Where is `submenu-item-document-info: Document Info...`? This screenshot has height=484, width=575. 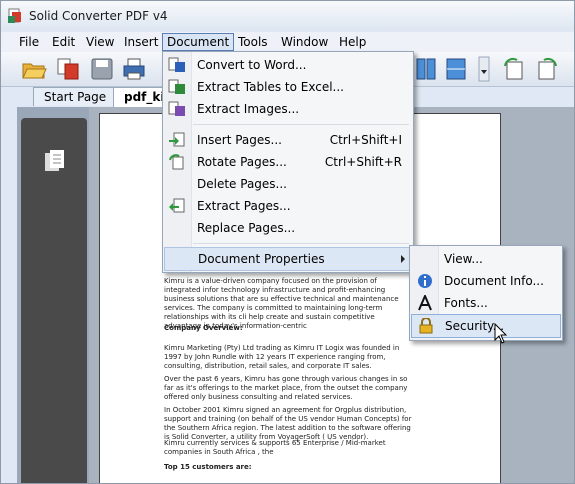 submenu-item-document-info: Document Info... is located at coordinates (486, 281).